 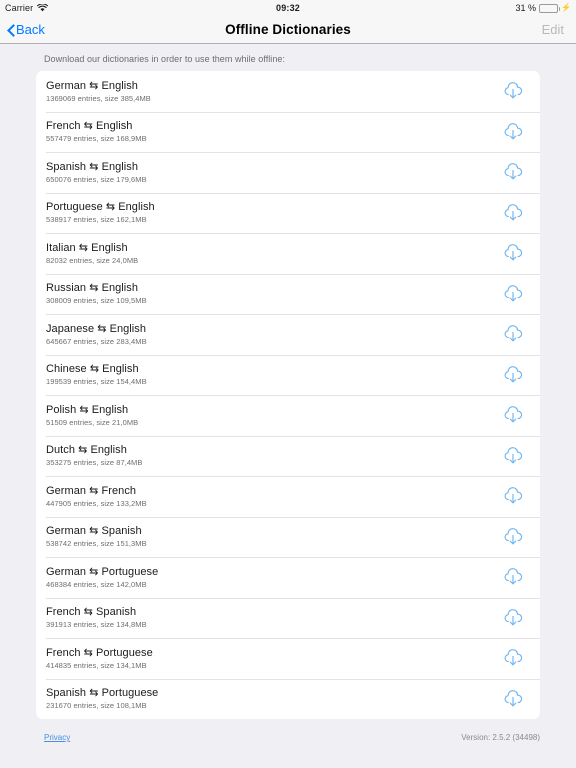 I want to click on battery-percent-label: 31 %, so click(x=526, y=8).